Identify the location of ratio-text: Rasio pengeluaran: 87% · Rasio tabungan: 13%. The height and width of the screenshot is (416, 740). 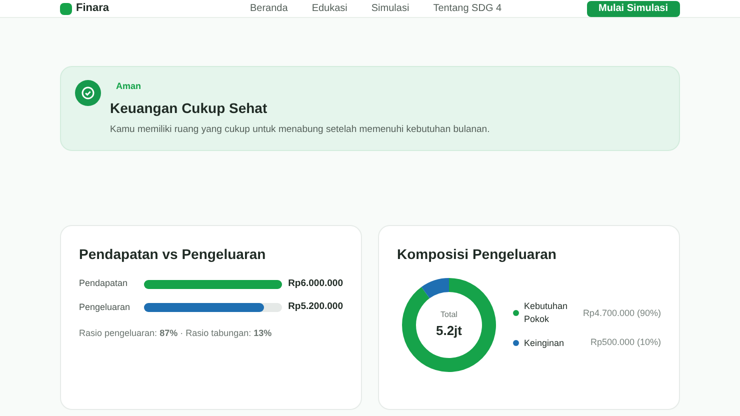
(176, 333).